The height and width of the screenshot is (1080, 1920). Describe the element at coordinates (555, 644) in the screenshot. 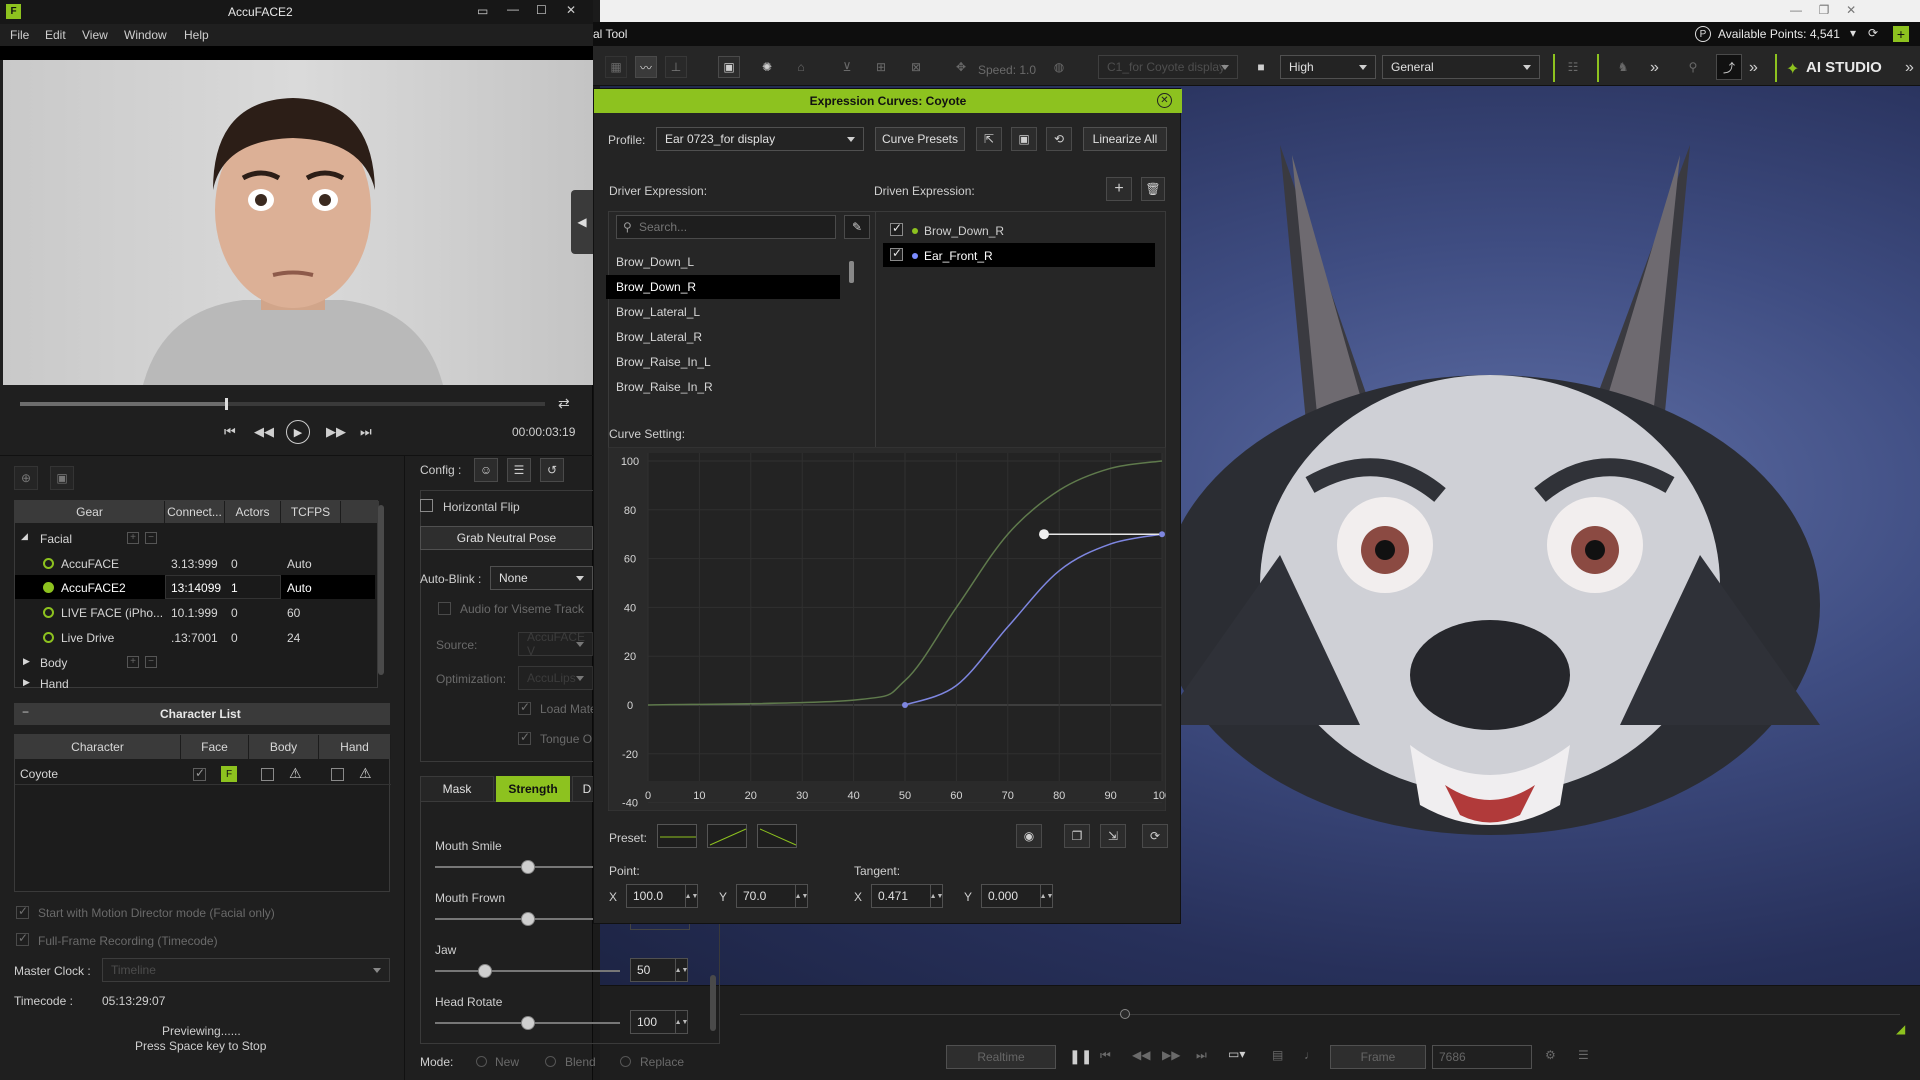

I see `source-dropdown: AccuFACE V` at that location.